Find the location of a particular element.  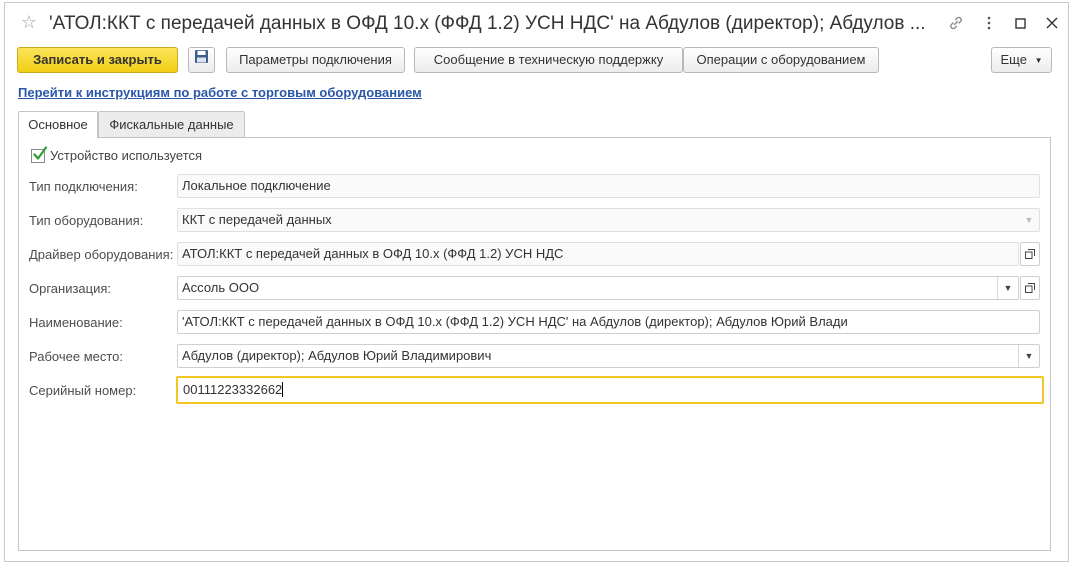

organization-label: Организация: is located at coordinates (70, 288).